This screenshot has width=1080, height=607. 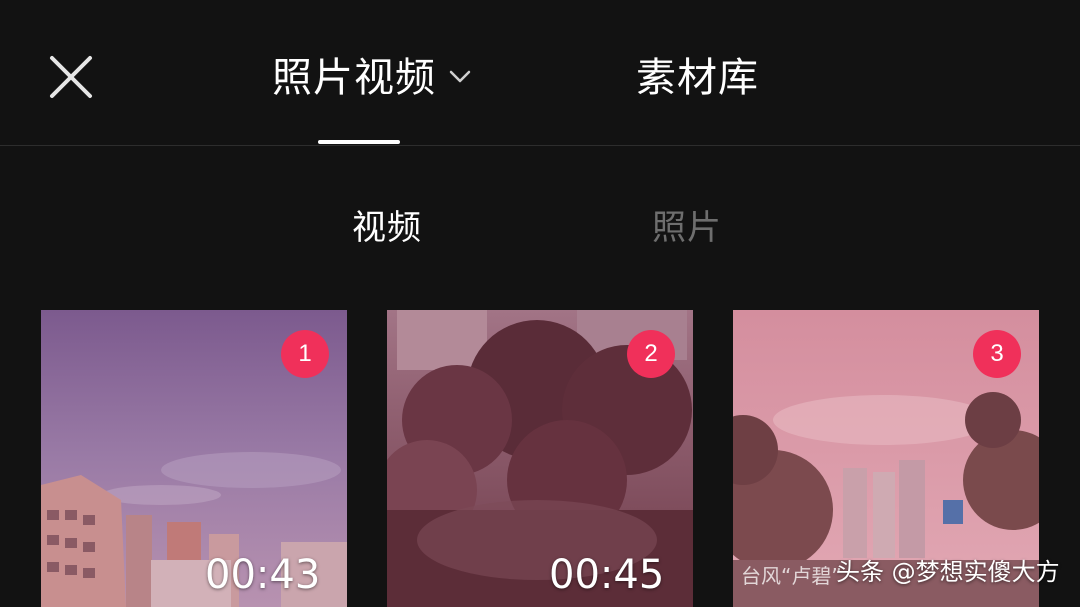 What do you see at coordinates (359, 142) in the screenshot?
I see `active-tab-indicator` at bounding box center [359, 142].